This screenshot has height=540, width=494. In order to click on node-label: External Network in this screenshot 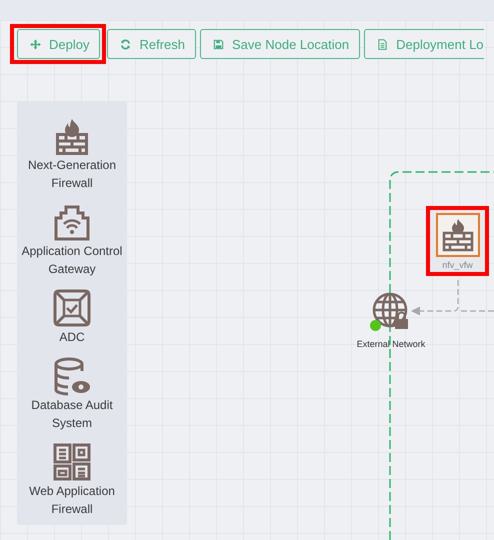, I will do `click(391, 344)`.